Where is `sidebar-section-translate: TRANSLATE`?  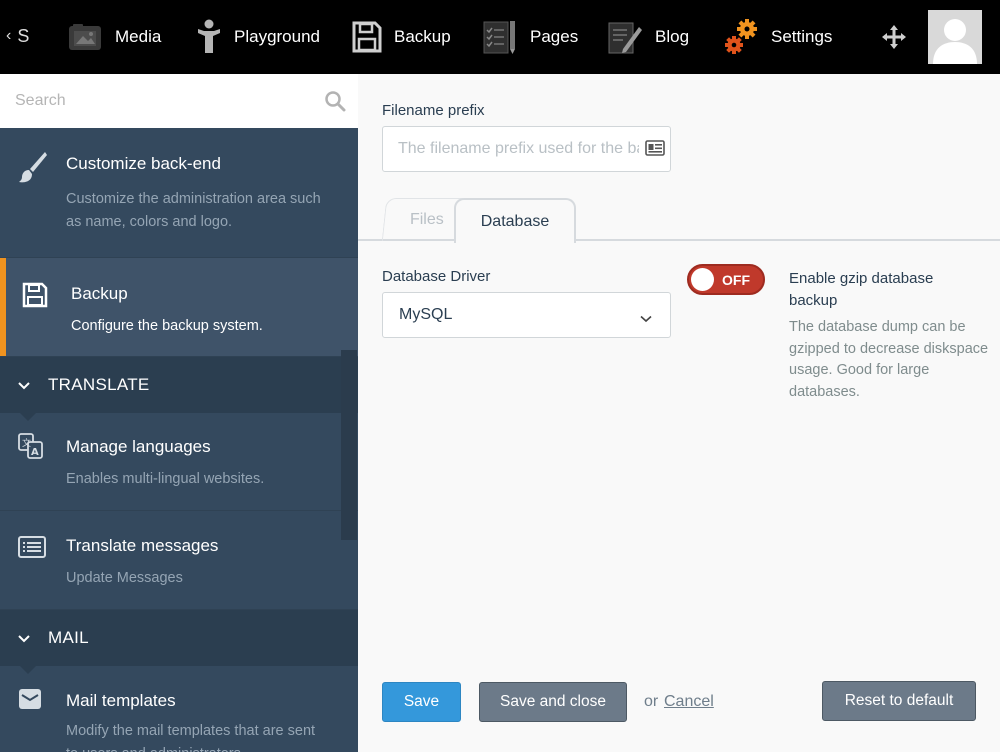 sidebar-section-translate: TRANSLATE is located at coordinates (179, 389).